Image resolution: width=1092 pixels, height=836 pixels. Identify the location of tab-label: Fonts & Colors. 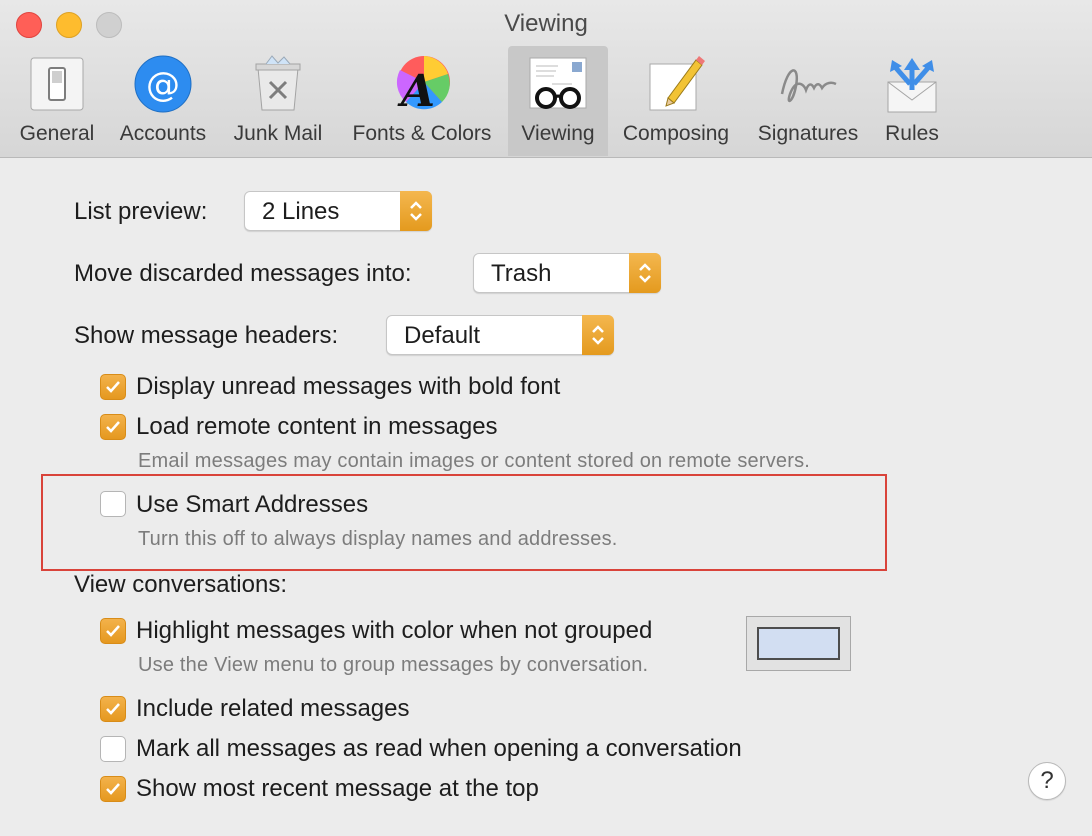
(422, 133).